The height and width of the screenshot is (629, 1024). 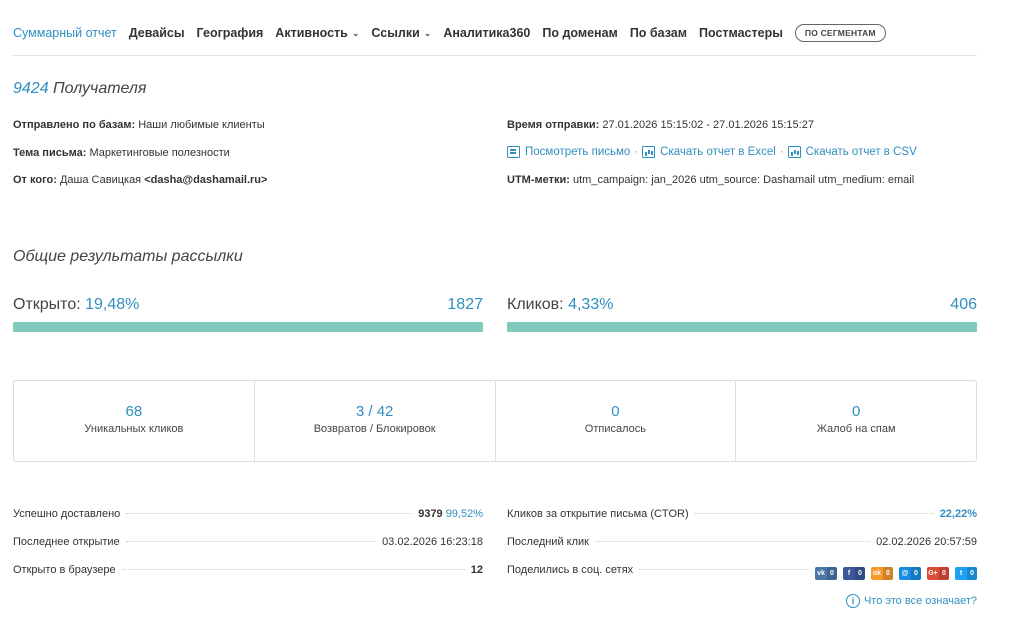 What do you see at coordinates (311, 33) in the screenshot?
I see `nav-activity-label: Активность` at bounding box center [311, 33].